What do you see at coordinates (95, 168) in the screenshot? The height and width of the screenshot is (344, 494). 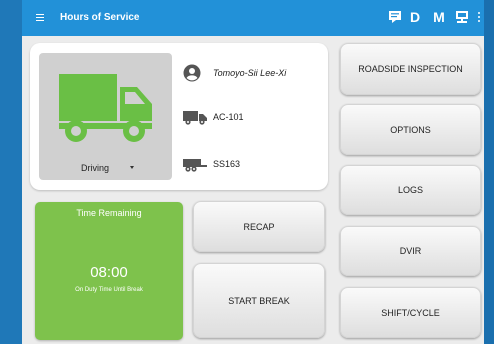 I see `duty-status-label: Driving` at bounding box center [95, 168].